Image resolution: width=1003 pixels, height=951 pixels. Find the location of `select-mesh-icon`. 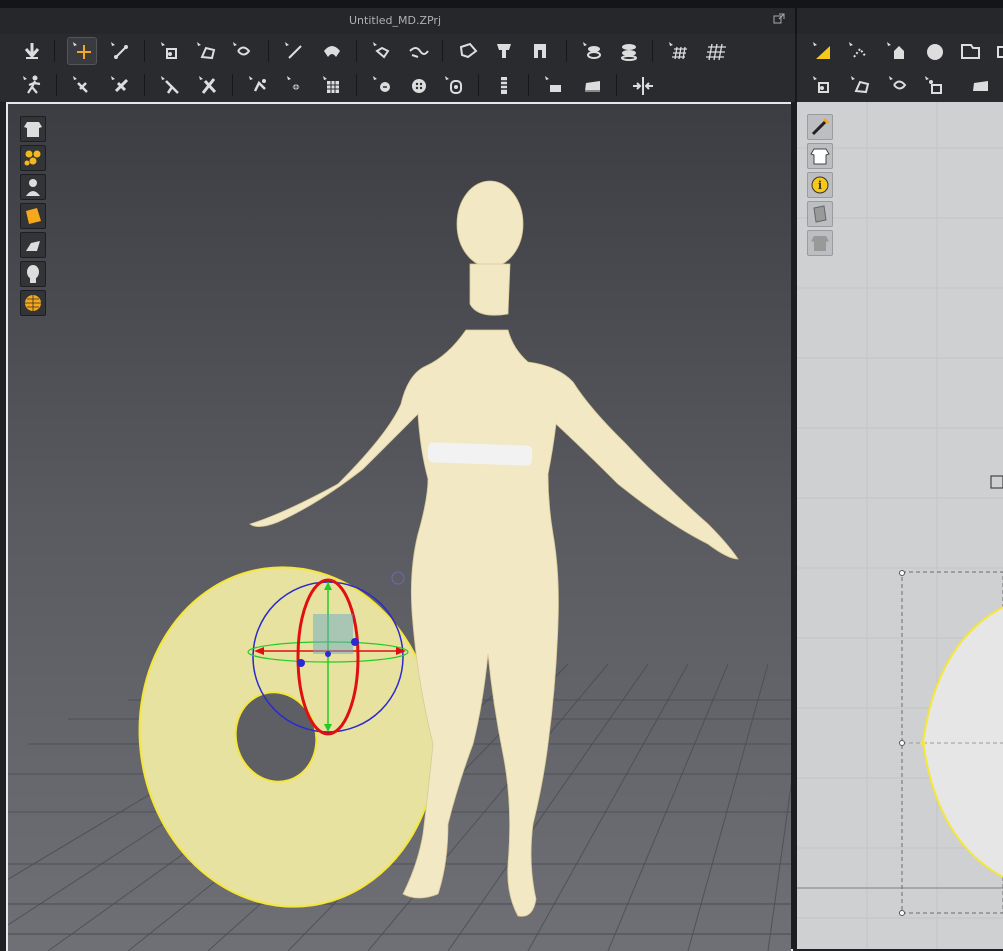

select-mesh-icon is located at coordinates (628, 51).